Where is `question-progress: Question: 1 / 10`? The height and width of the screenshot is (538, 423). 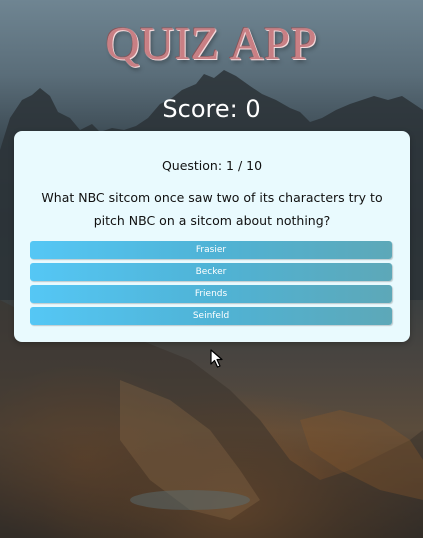
question-progress: Question: 1 / 10 is located at coordinates (212, 165).